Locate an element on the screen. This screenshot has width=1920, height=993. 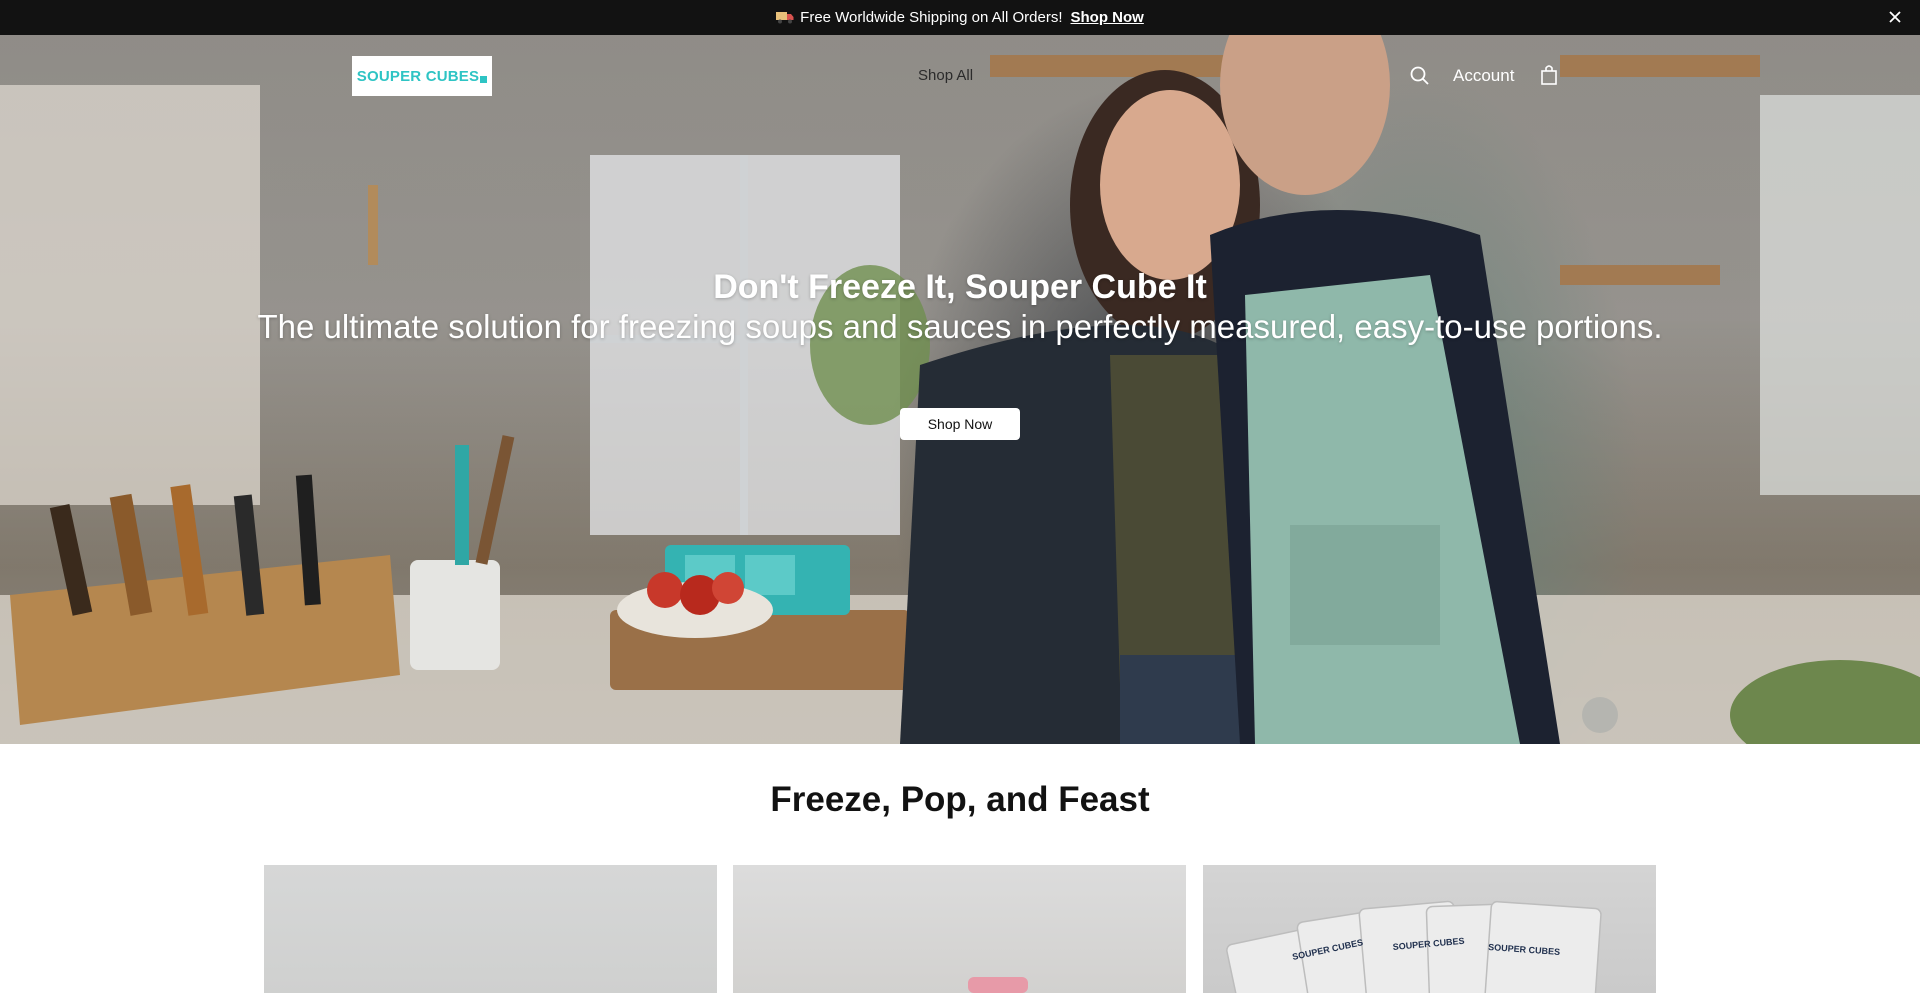
card-2-image is located at coordinates (998, 985).